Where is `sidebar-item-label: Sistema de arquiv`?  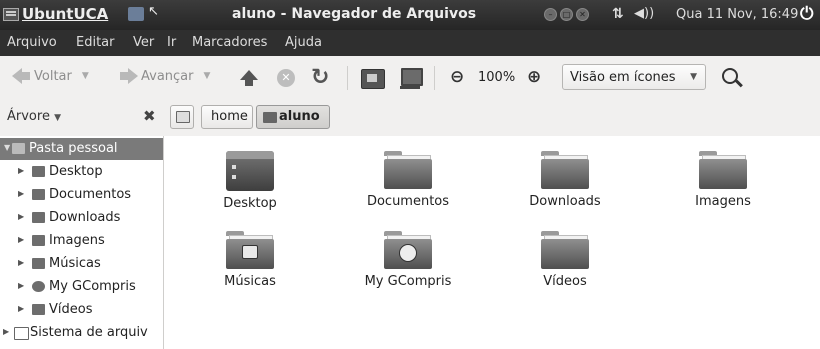 sidebar-item-label: Sistema de arquiv is located at coordinates (89, 332).